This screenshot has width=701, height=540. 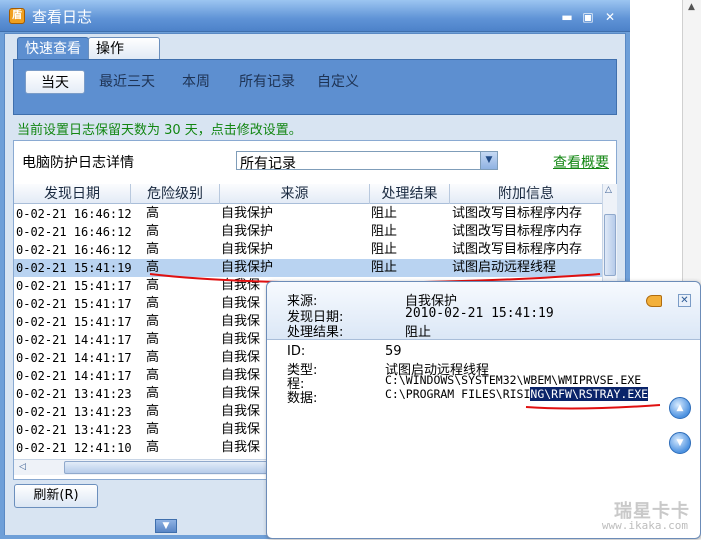 I want to click on column-header-info: 附加信息, so click(x=526, y=194).